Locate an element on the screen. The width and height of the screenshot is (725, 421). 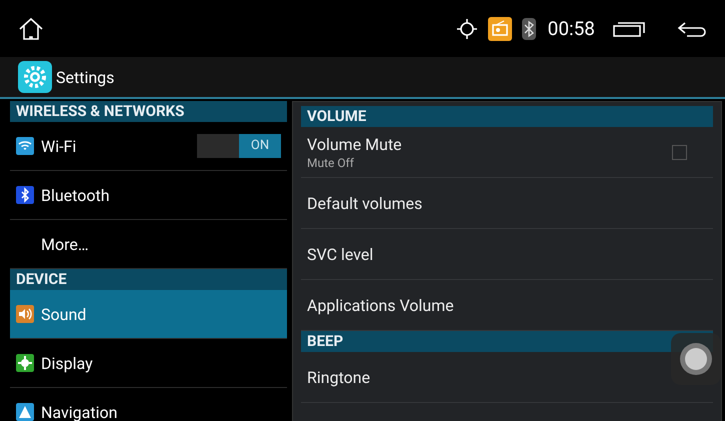
settings-item: Ringtone is located at coordinates (338, 377).